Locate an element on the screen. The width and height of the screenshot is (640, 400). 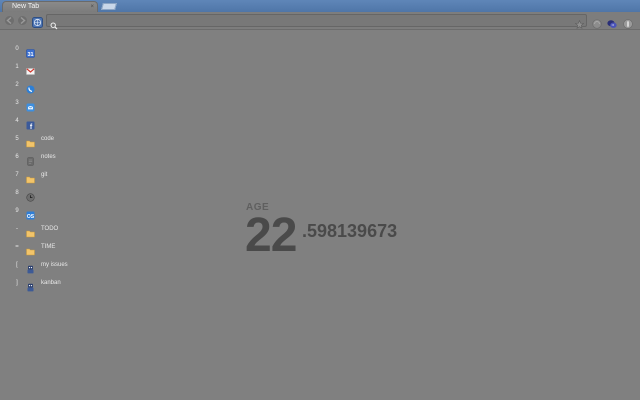
globe-icon is located at coordinates (37, 21).